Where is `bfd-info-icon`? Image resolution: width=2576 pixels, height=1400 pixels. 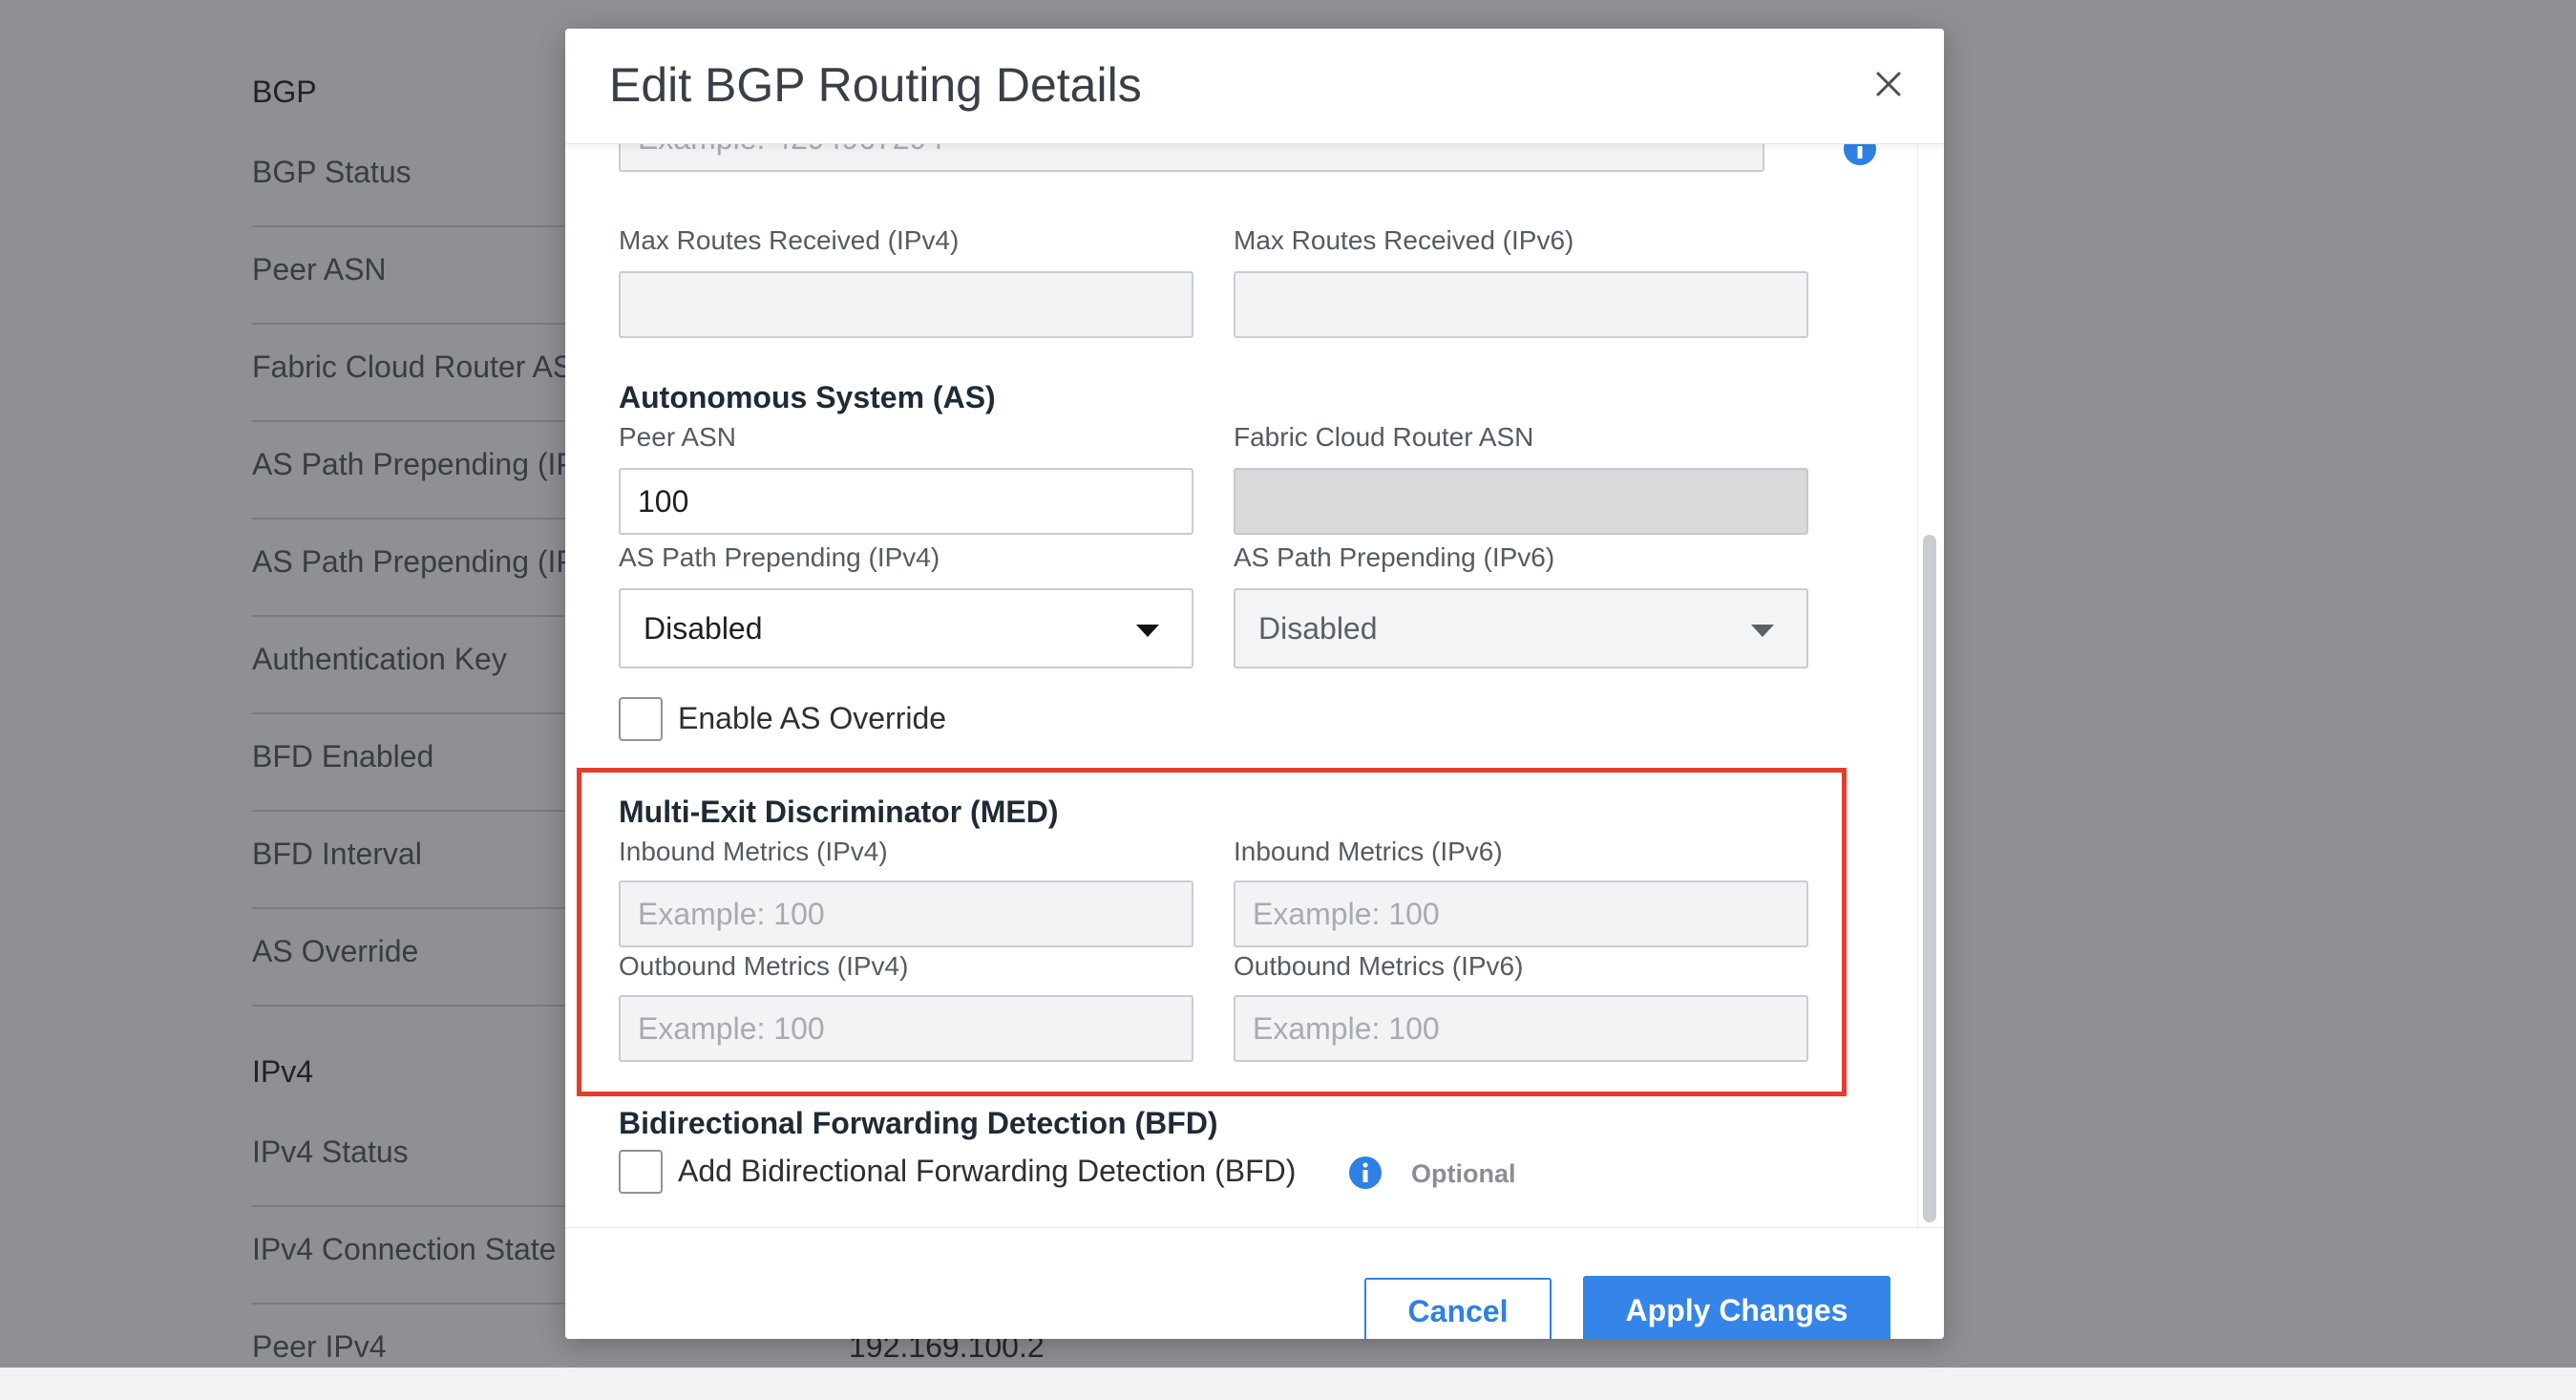 bfd-info-icon is located at coordinates (1365, 1173).